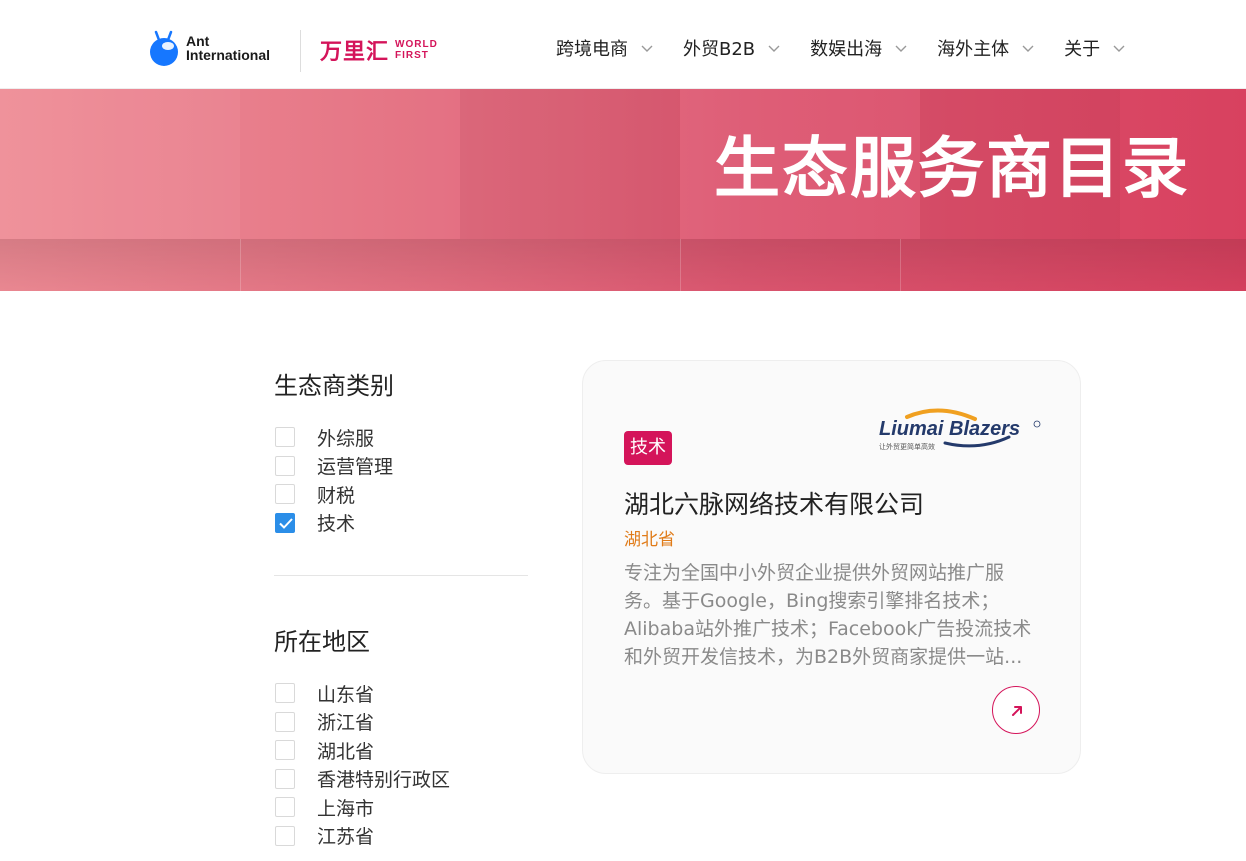 The width and height of the screenshot is (1246, 861). What do you see at coordinates (300, 51) in the screenshot?
I see `logo-divider` at bounding box center [300, 51].